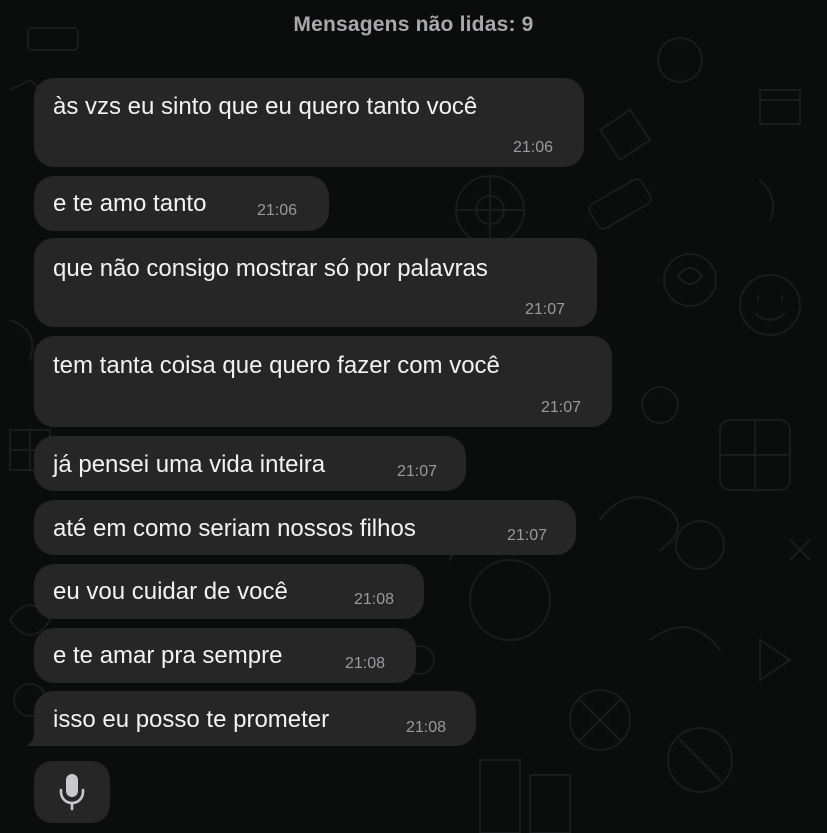  I want to click on message-bubble: até em como seriam nossos filhos 21:07, so click(305, 527).